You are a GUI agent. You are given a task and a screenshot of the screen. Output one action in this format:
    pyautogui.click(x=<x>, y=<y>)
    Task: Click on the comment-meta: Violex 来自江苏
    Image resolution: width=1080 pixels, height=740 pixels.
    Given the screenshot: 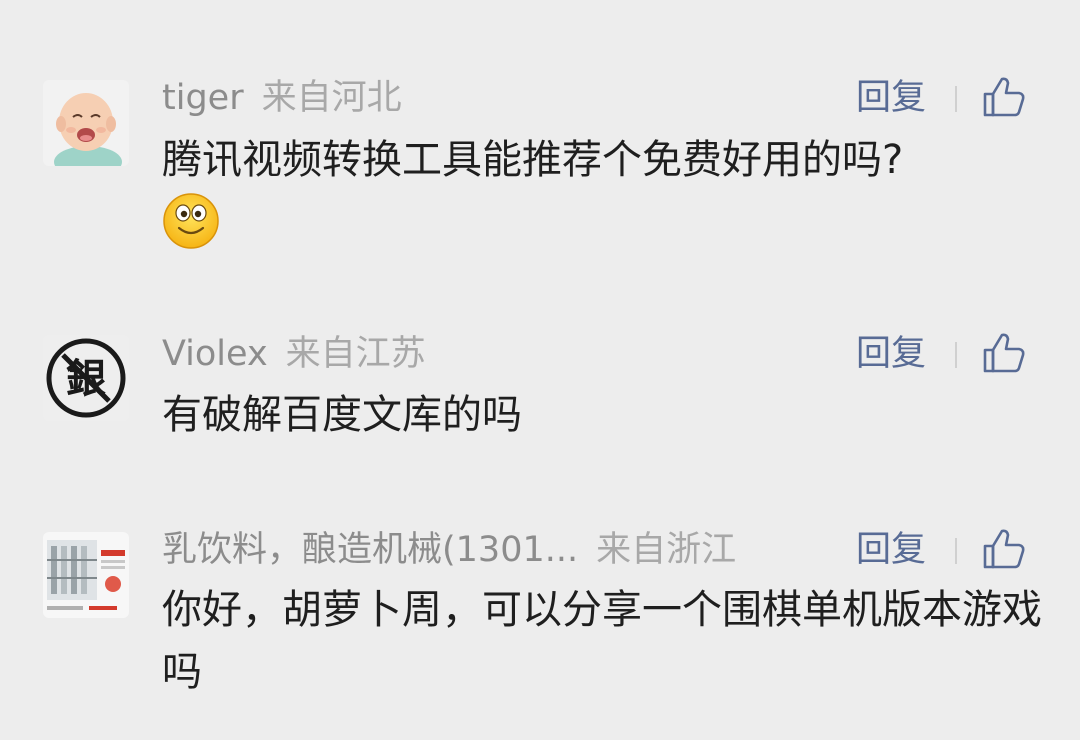 What is the action you would take?
    pyautogui.click(x=294, y=354)
    